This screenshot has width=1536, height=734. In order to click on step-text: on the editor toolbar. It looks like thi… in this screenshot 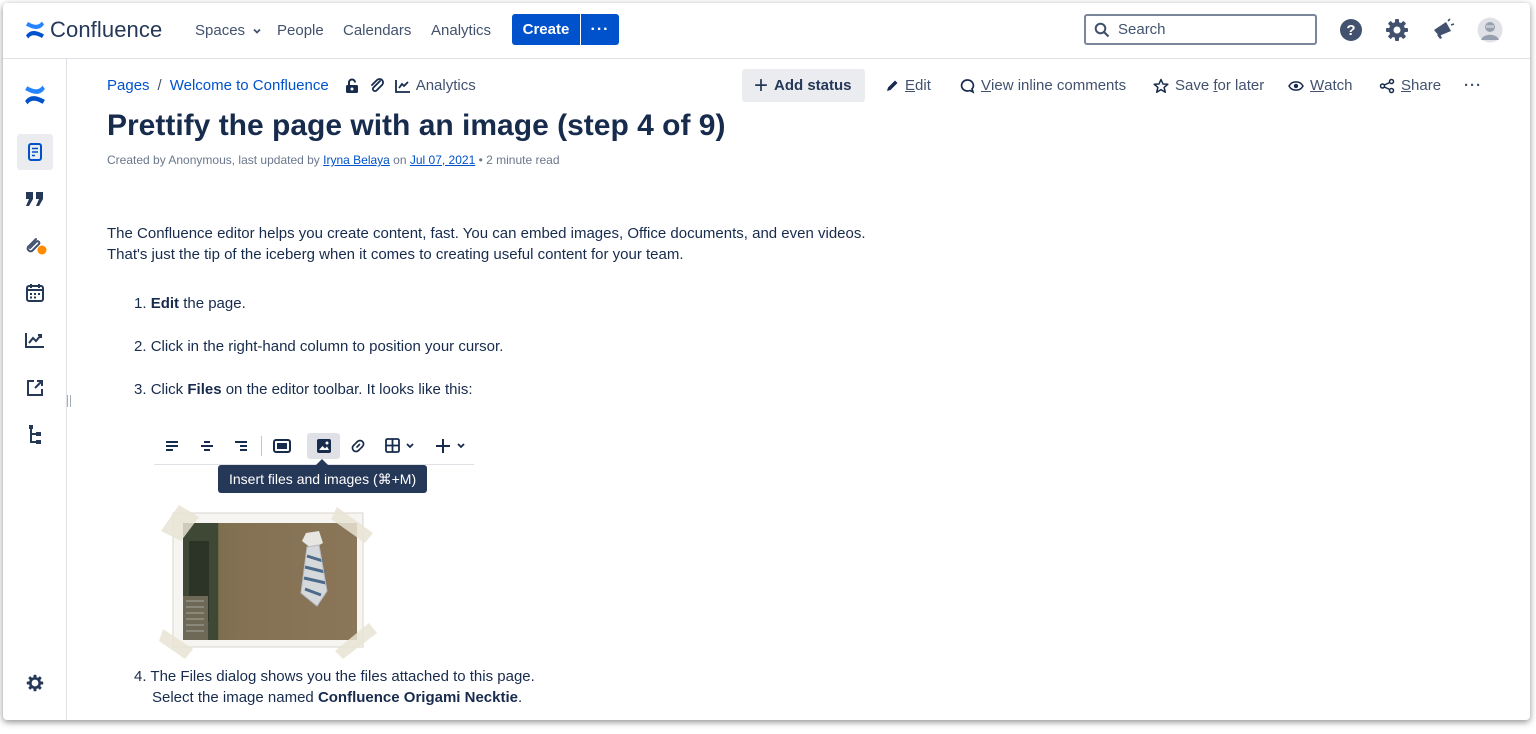, I will do `click(347, 389)`.